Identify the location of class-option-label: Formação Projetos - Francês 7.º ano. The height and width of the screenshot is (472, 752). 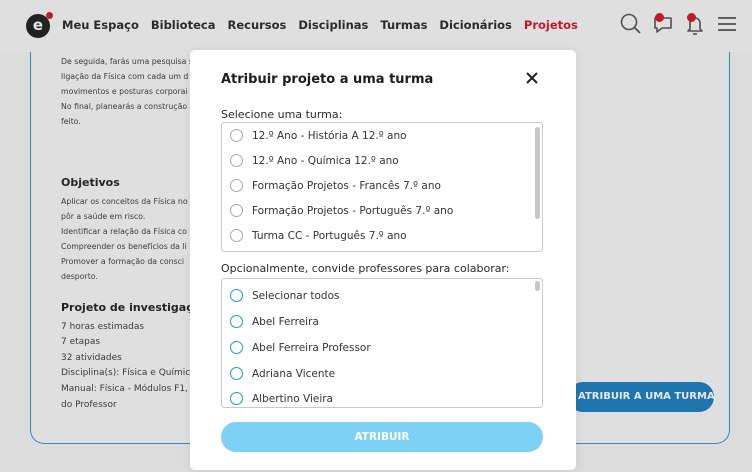
(346, 185).